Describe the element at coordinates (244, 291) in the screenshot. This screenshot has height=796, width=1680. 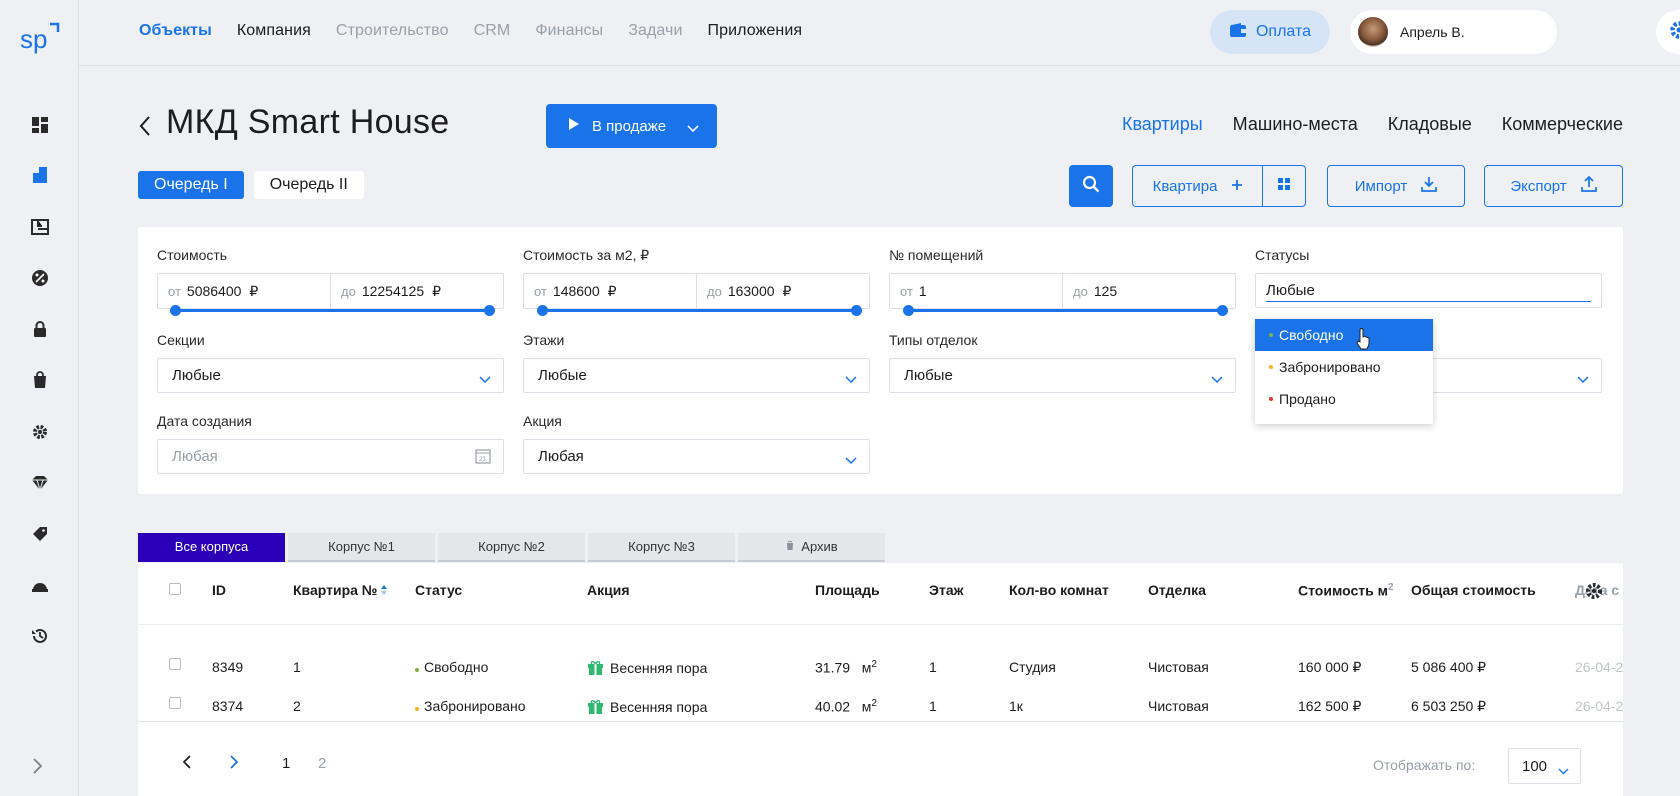
I see `cost-from-input: от 5086400 ₽` at that location.